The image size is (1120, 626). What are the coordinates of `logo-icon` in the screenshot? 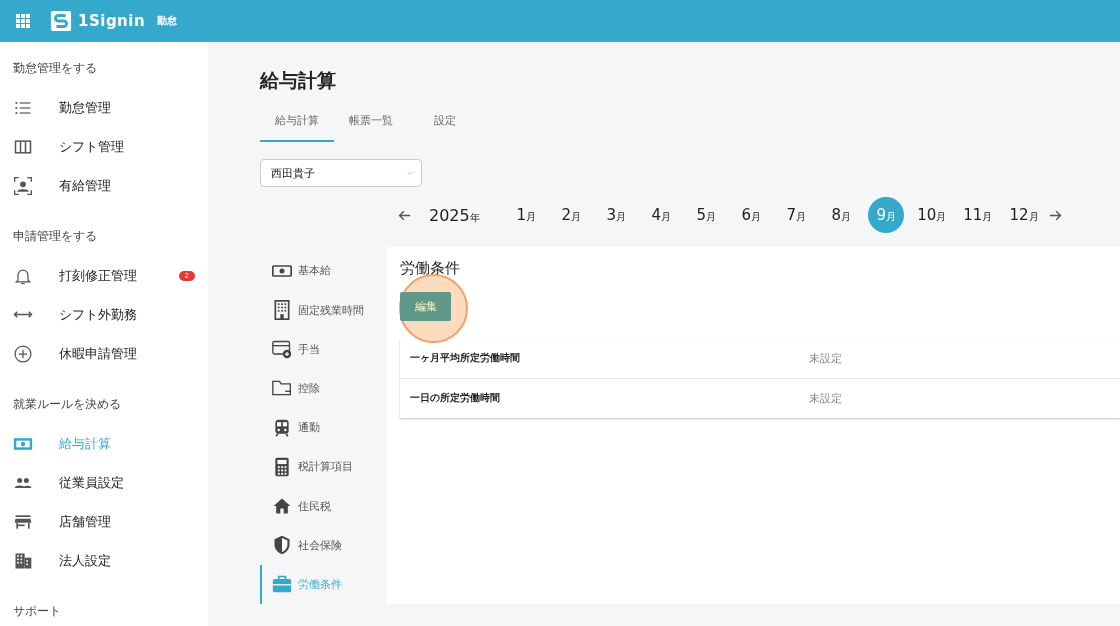 It's located at (61, 21).